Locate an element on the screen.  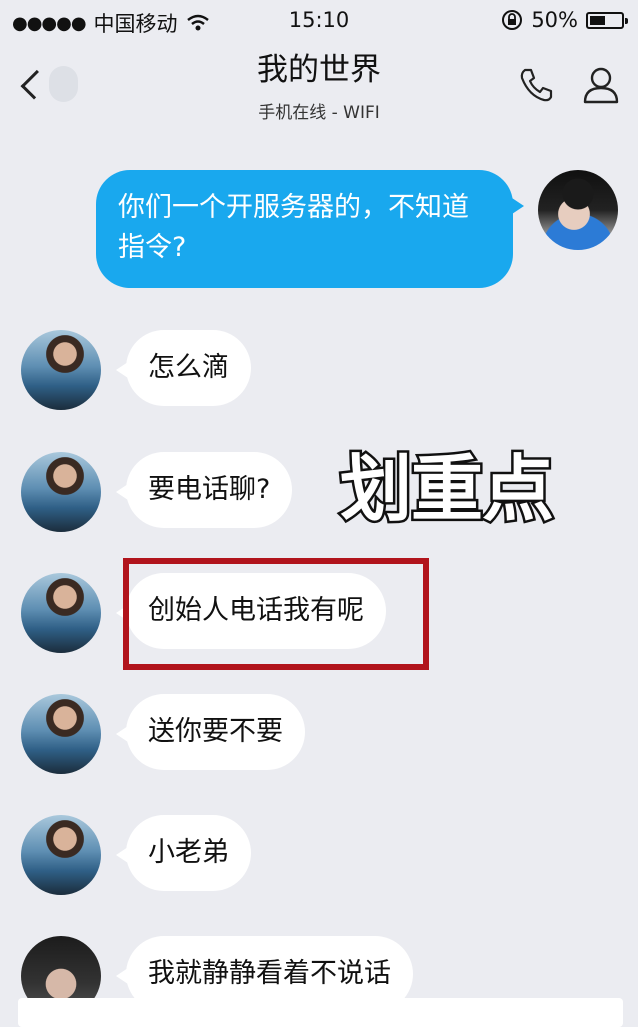
battery-icon is located at coordinates (607, 20).